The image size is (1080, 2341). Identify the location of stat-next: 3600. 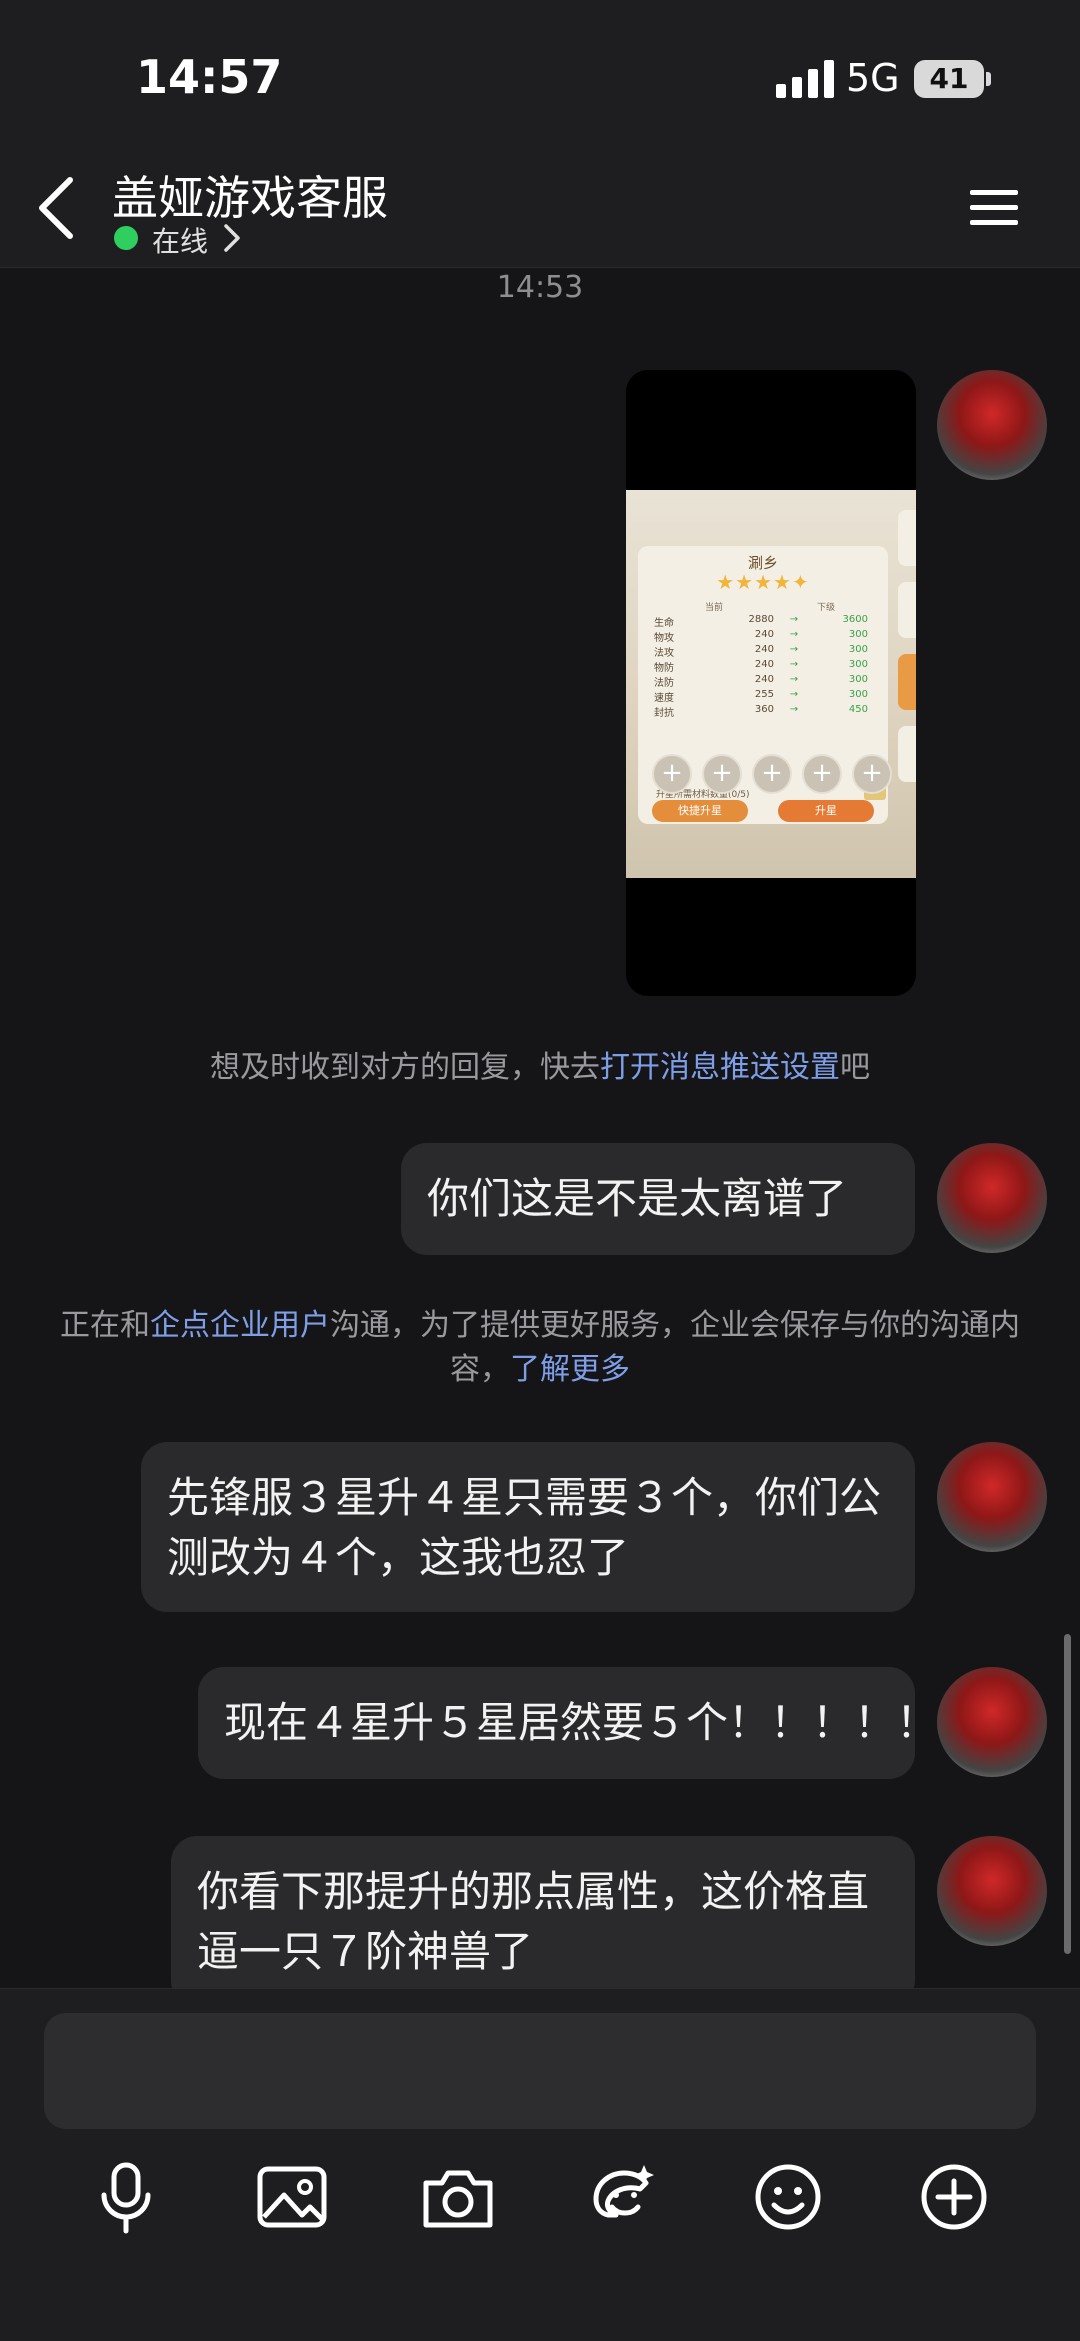
(855, 619).